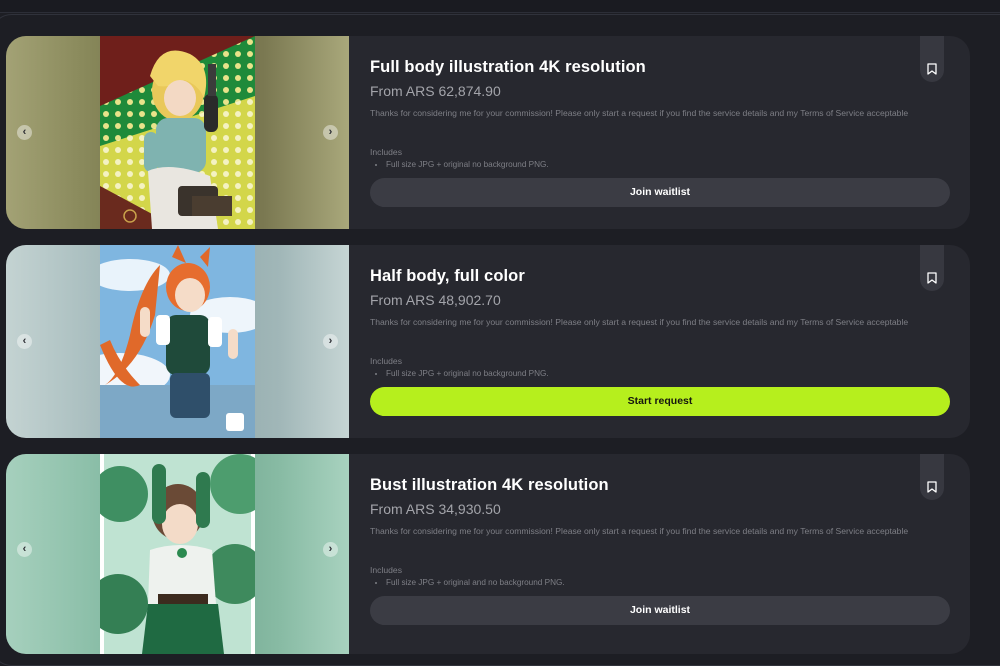  Describe the element at coordinates (489, 485) in the screenshot. I see `listing-title: Bust illustration 4K resolution` at that location.